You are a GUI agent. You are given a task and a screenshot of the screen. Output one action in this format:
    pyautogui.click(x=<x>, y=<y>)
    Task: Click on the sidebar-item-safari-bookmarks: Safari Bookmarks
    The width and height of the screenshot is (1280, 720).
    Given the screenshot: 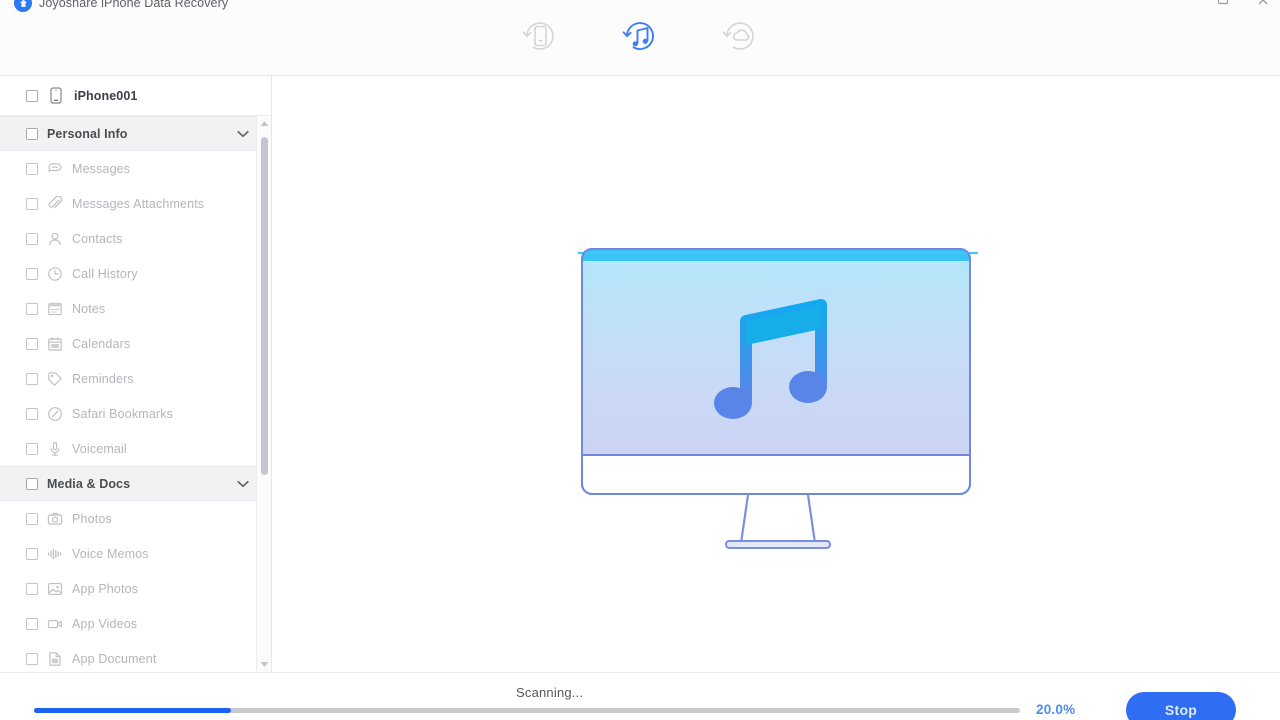 What is the action you would take?
    pyautogui.click(x=135, y=413)
    